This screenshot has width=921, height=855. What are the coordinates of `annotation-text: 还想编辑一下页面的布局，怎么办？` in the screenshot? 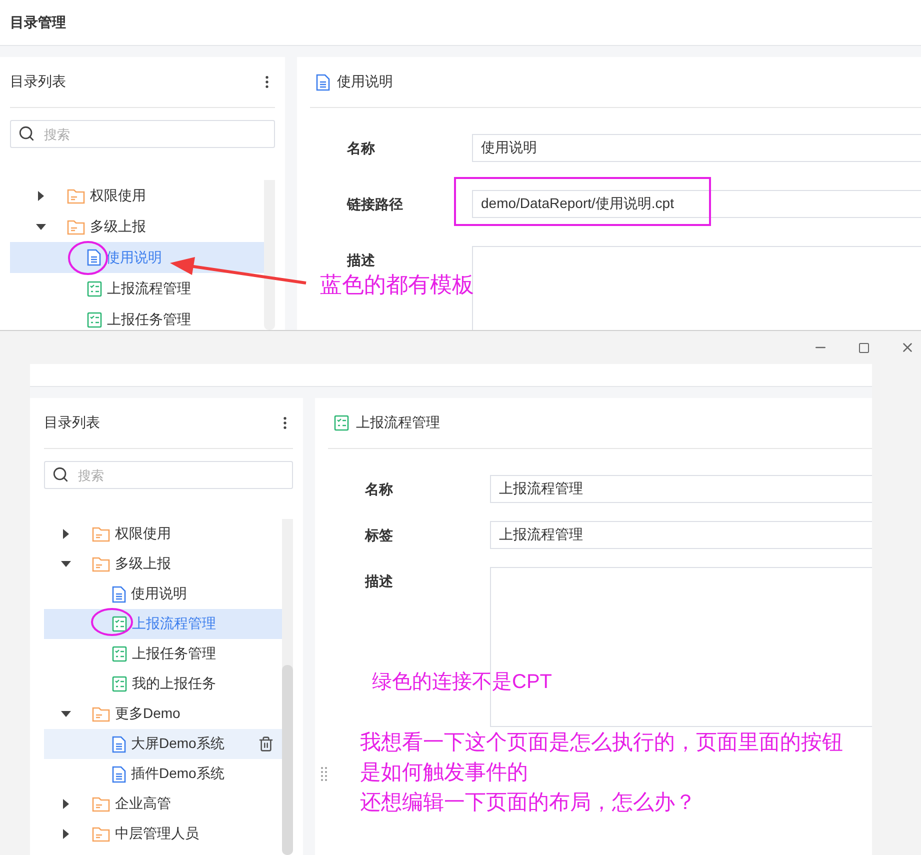 It's located at (528, 803).